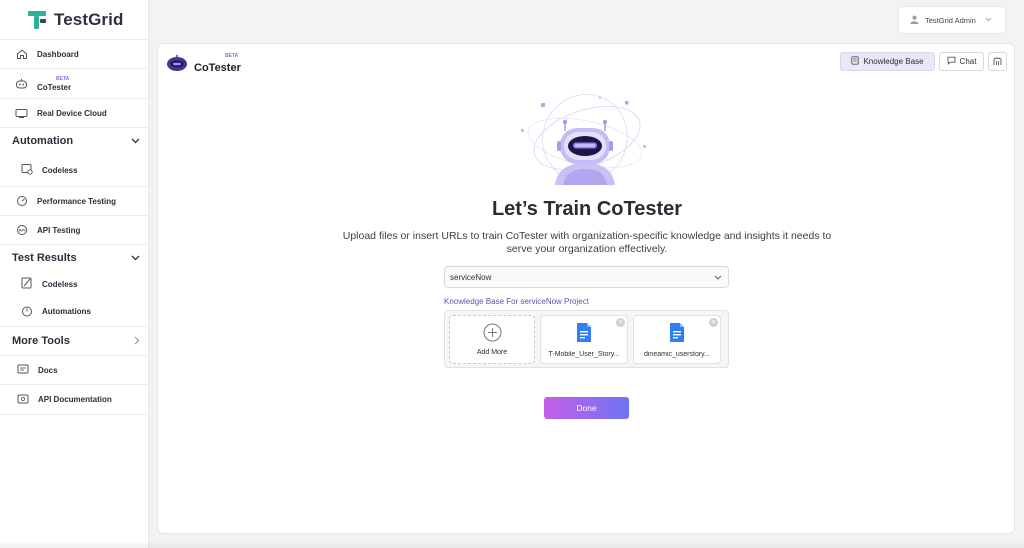 The width and height of the screenshot is (1024, 548). Describe the element at coordinates (59, 230) in the screenshot. I see `sidebar-item-label: API Testing` at that location.